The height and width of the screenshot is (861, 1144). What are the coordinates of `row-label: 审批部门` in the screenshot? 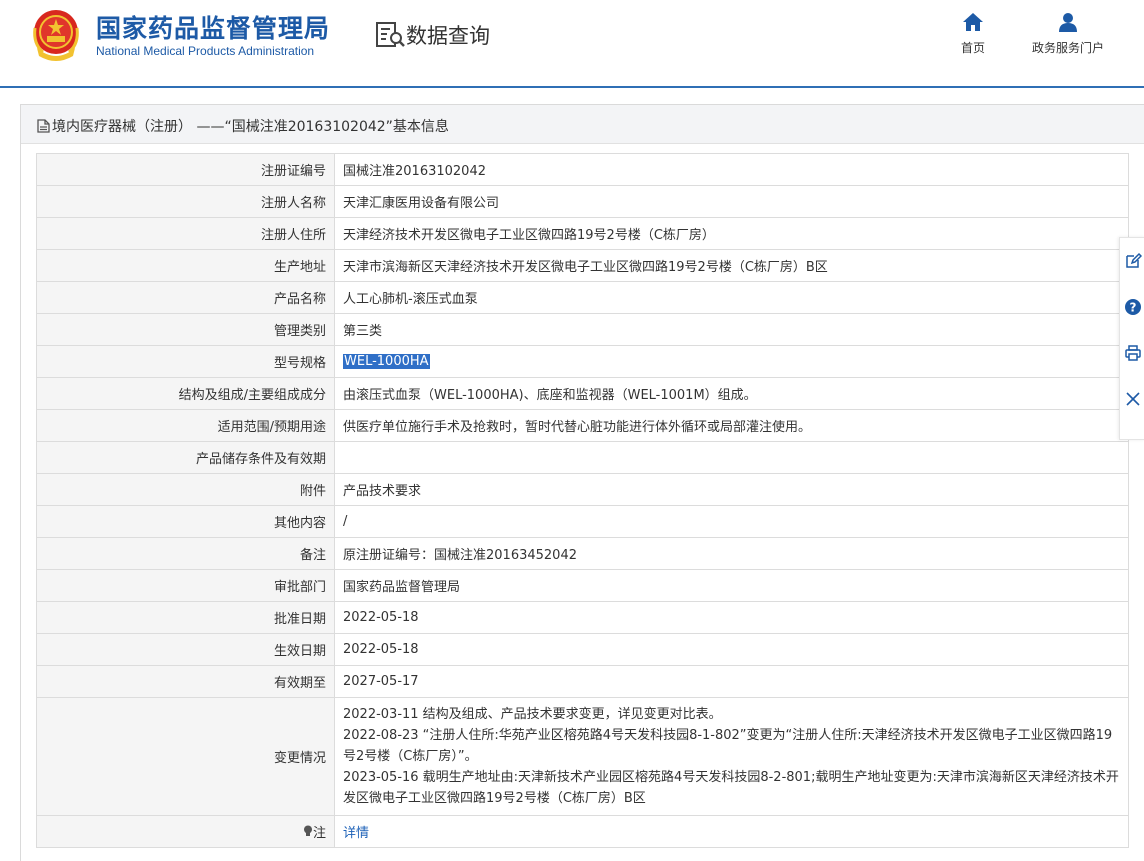 It's located at (185, 585).